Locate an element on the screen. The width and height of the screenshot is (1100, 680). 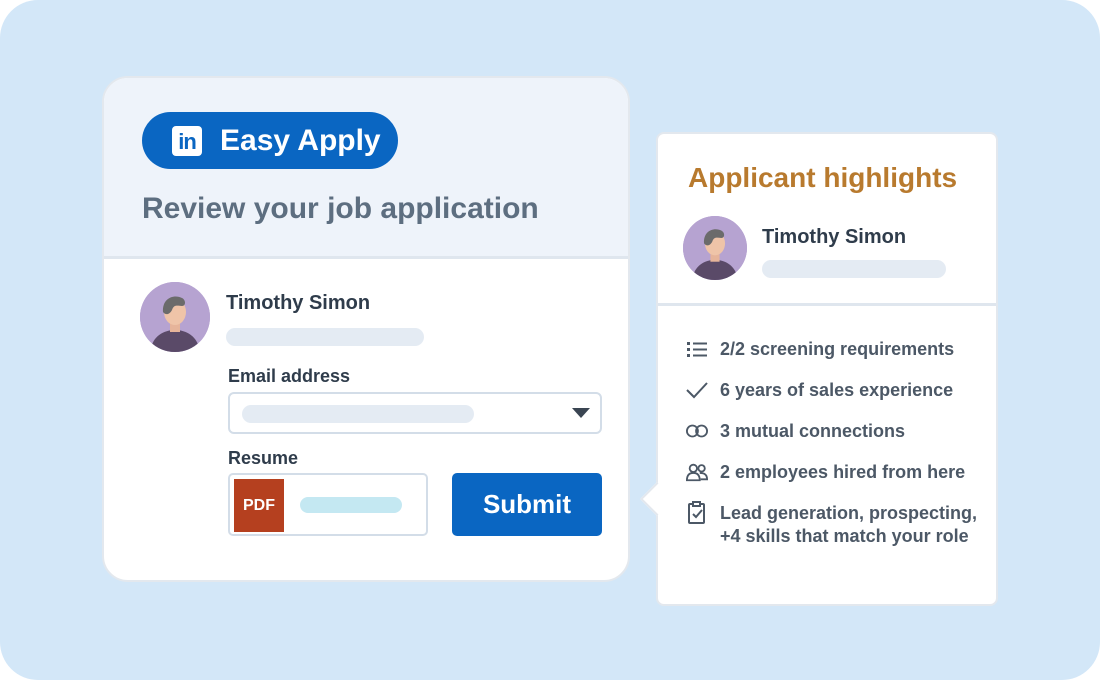
people-icon is located at coordinates (697, 472).